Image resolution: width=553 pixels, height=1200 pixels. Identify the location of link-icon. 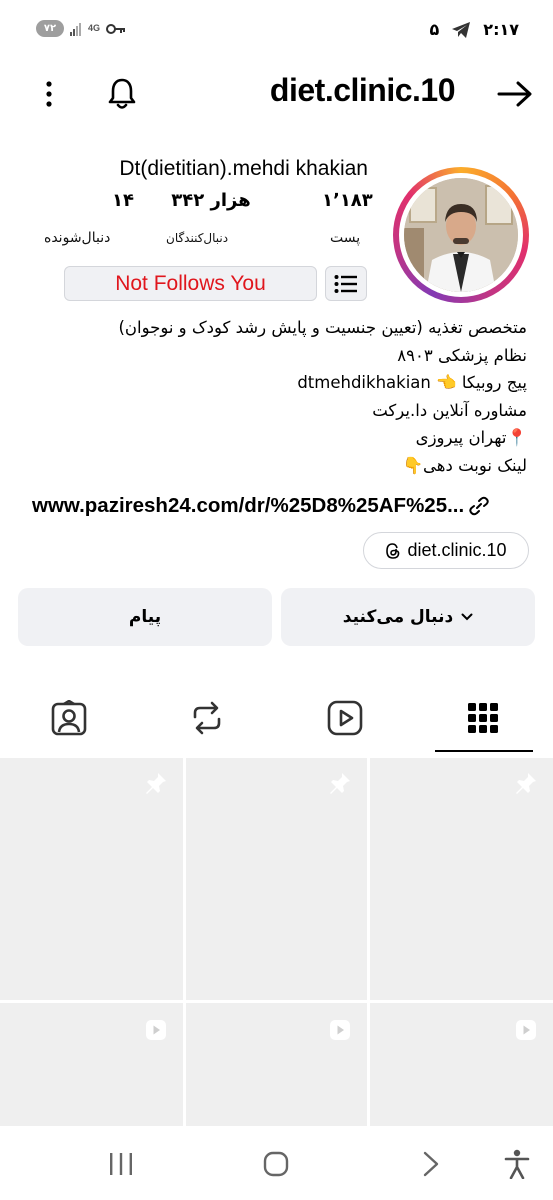
(479, 506).